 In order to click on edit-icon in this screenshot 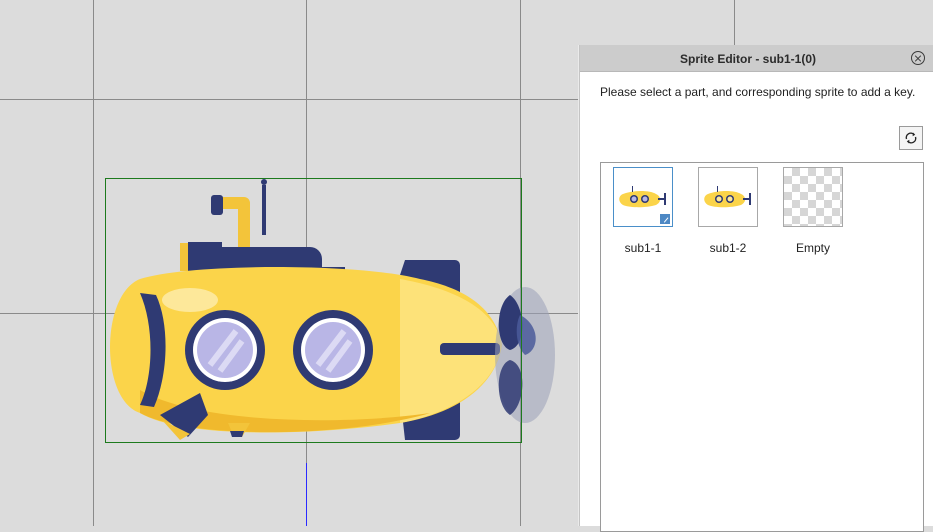, I will do `click(665, 219)`.